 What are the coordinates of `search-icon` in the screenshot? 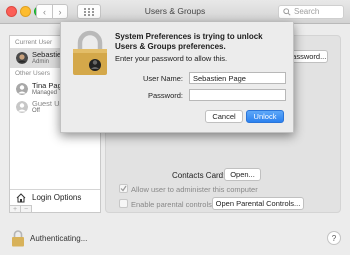 It's located at (287, 12).